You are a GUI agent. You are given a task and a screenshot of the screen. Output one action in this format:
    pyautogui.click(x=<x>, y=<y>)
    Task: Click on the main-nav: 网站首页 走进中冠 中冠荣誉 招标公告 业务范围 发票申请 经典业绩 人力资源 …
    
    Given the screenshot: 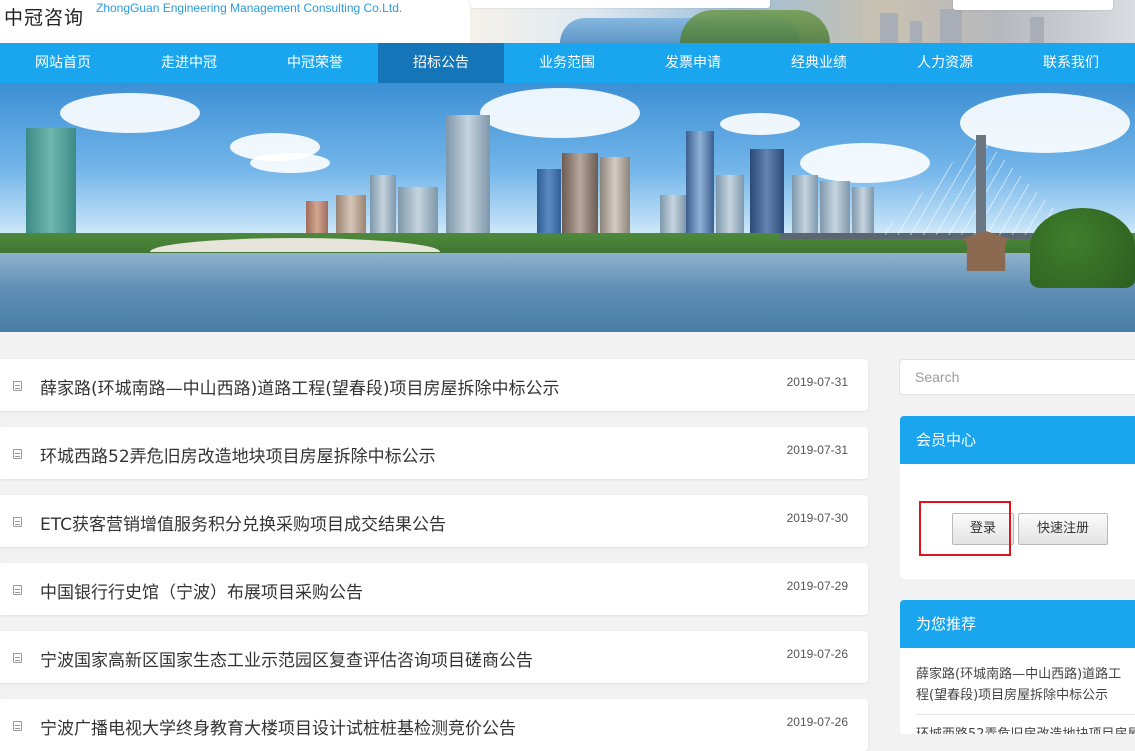 What is the action you would take?
    pyautogui.click(x=567, y=63)
    